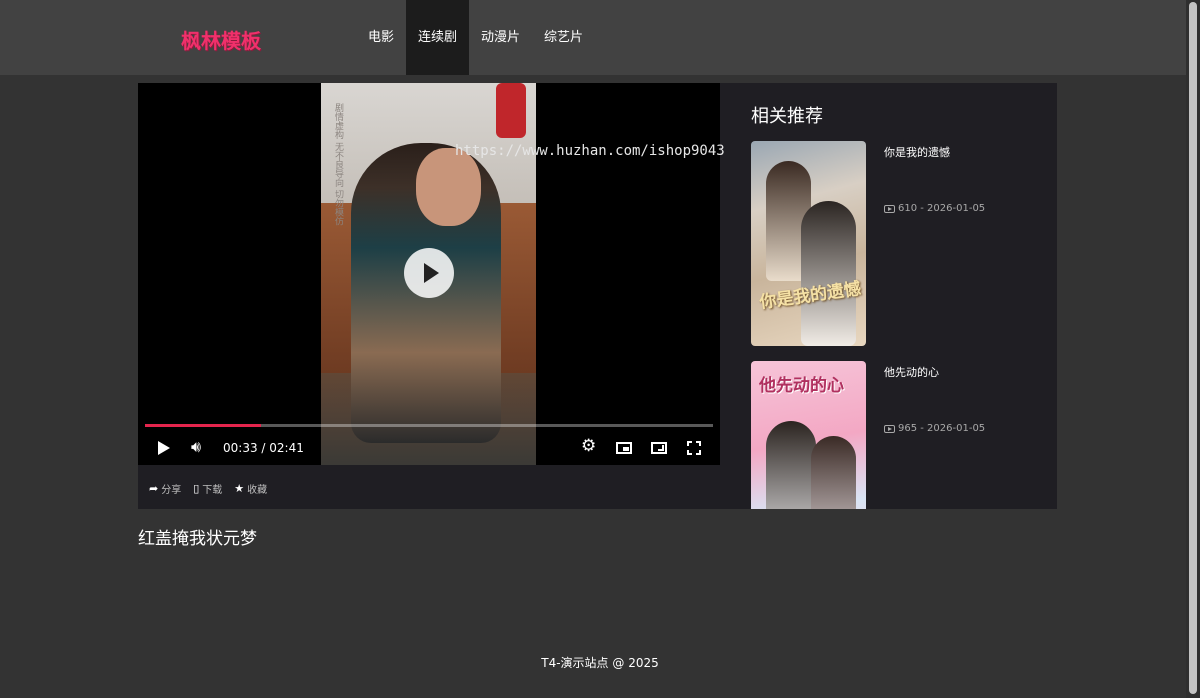 The height and width of the screenshot is (698, 1200). Describe the element at coordinates (942, 208) in the screenshot. I see `related-item-meta-text: 610 - 2026-01-05` at that location.